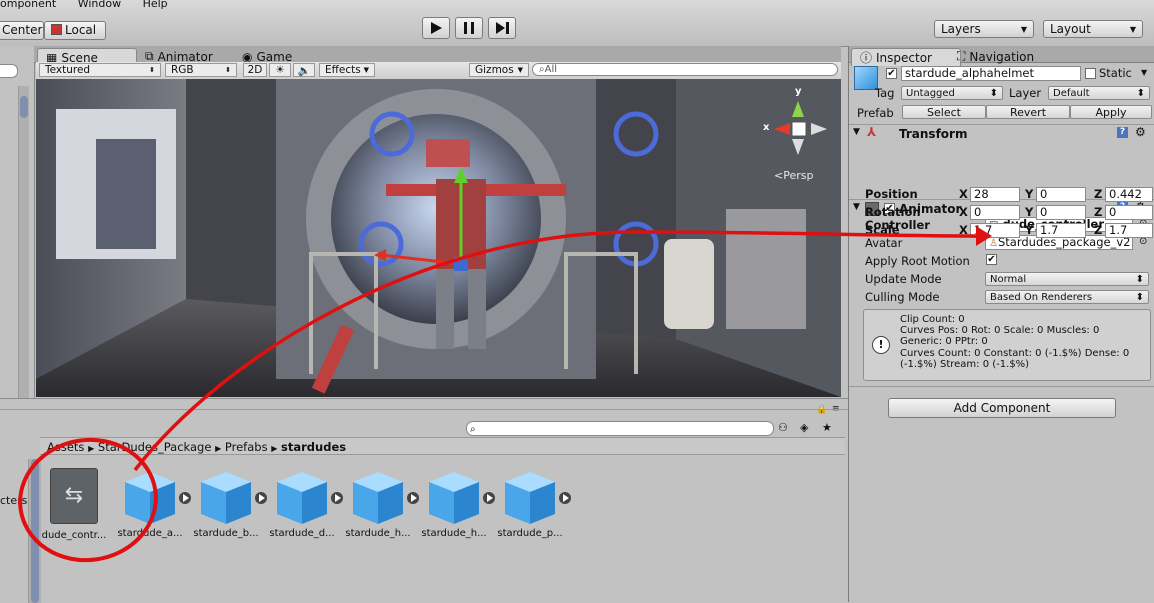 The height and width of the screenshot is (603, 1154). What do you see at coordinates (255, 70) in the screenshot?
I see `2d-toggle: 2D` at bounding box center [255, 70].